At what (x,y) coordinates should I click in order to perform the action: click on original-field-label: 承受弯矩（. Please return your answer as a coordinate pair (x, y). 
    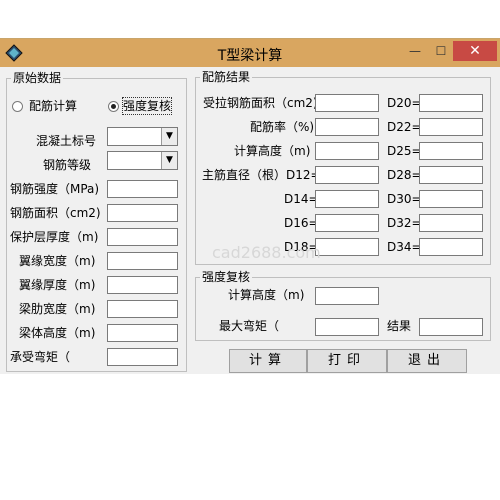
    Looking at the image, I should click on (40, 357).